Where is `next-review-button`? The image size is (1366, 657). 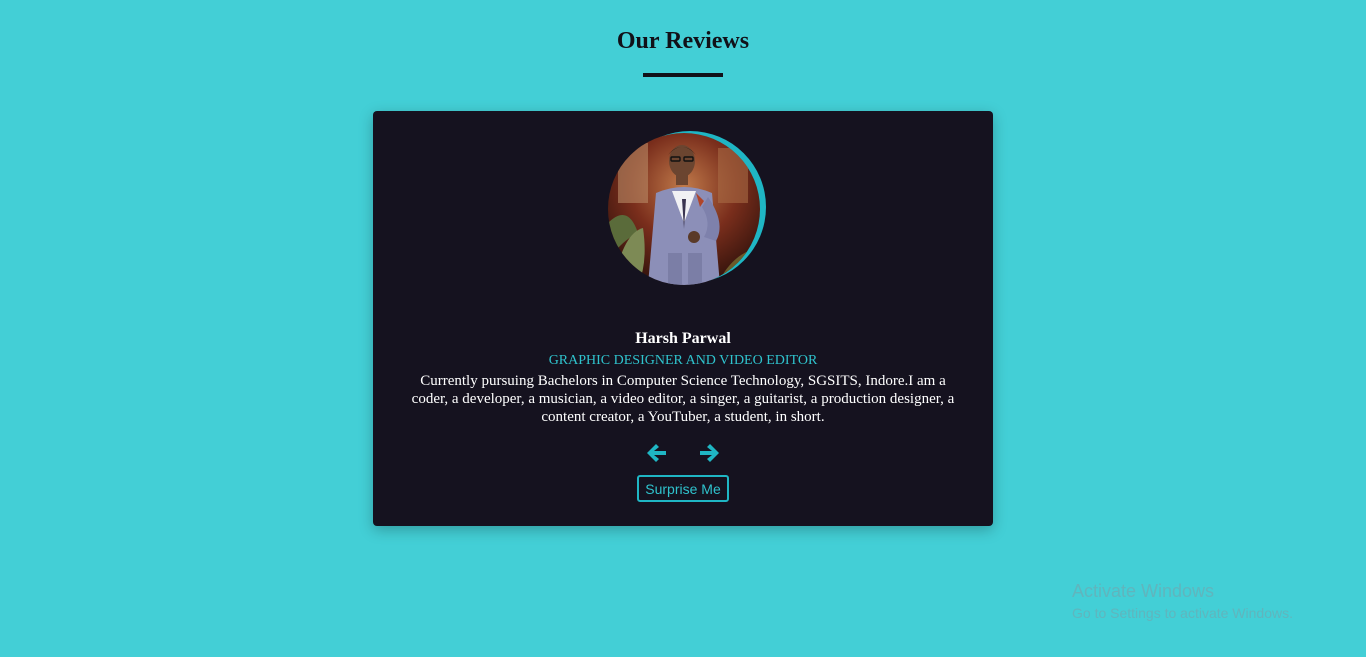 next-review-button is located at coordinates (709, 453).